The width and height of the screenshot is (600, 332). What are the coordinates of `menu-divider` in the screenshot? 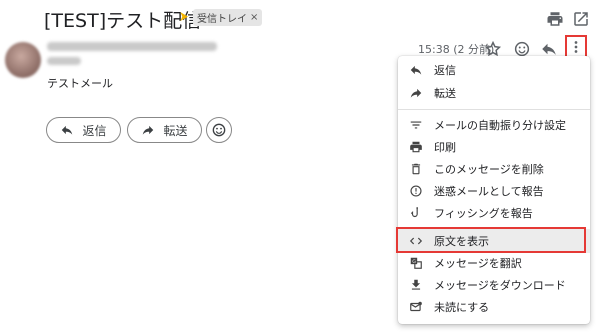 It's located at (494, 109).